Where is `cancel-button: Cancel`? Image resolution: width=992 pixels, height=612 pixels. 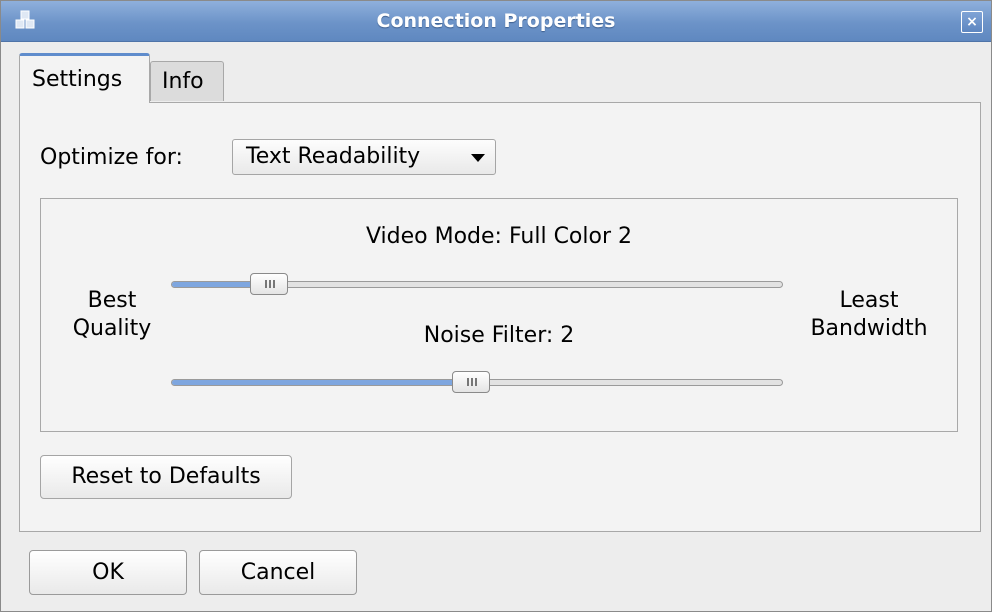 cancel-button: Cancel is located at coordinates (278, 572).